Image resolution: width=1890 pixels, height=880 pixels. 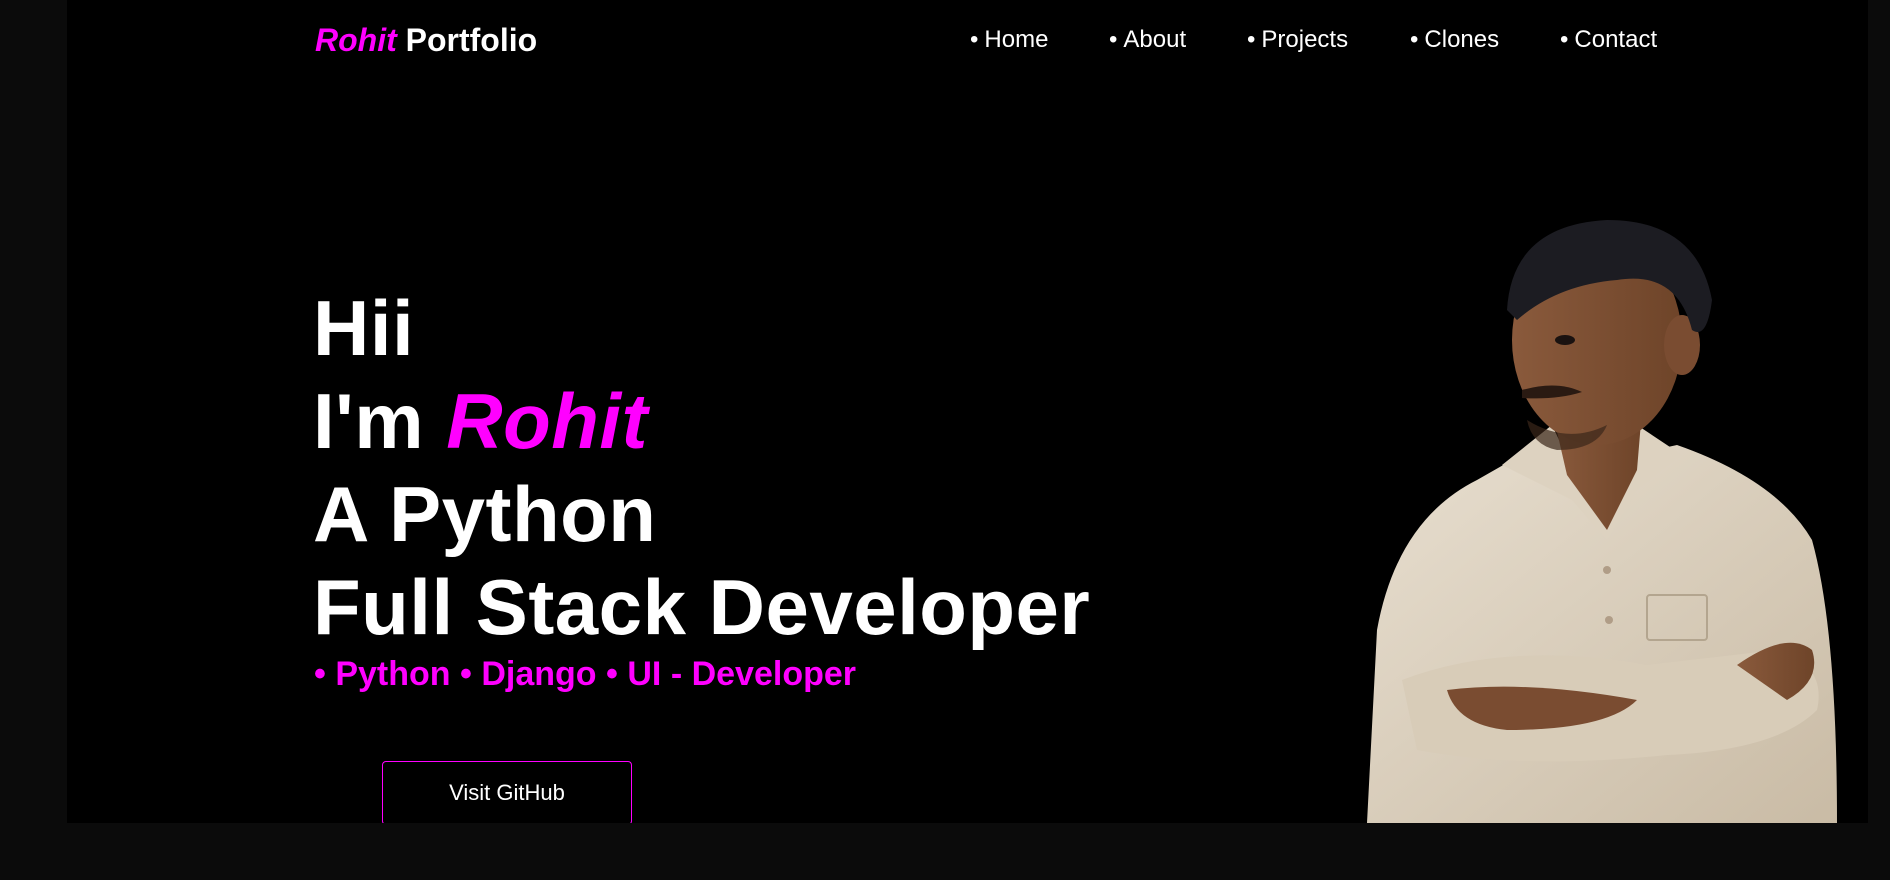 I want to click on nav-item-label: Clones, so click(x=1462, y=39).